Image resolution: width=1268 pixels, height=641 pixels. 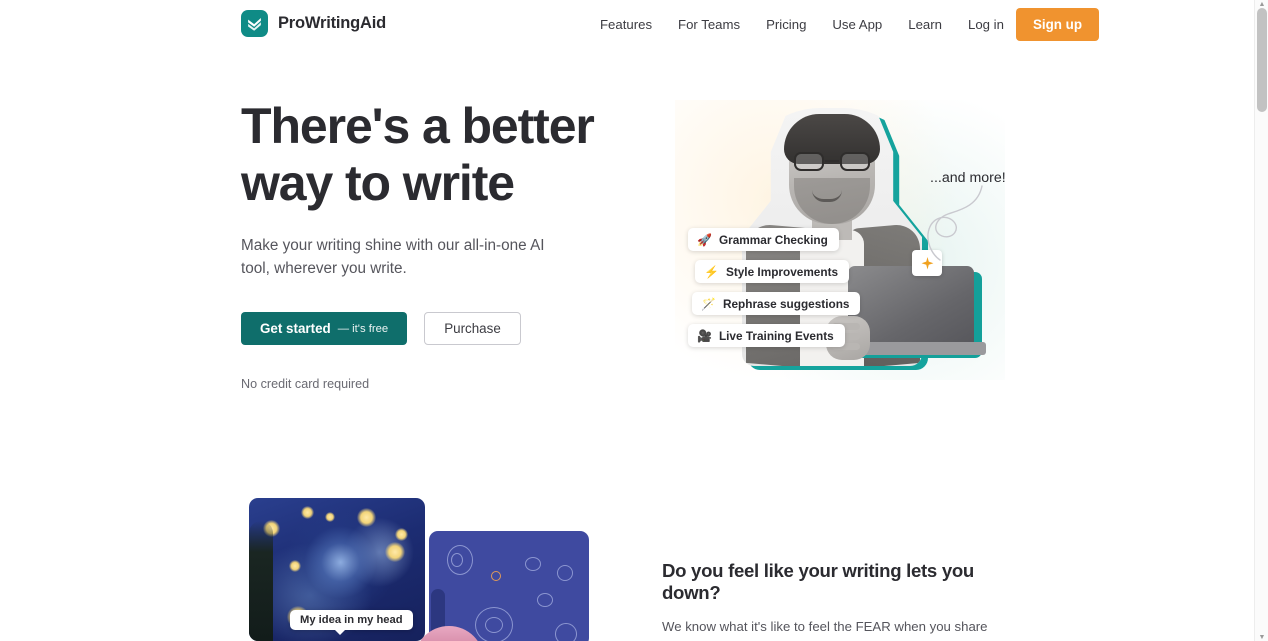 I want to click on magic-wand-icon: 🪄, so click(x=708, y=303).